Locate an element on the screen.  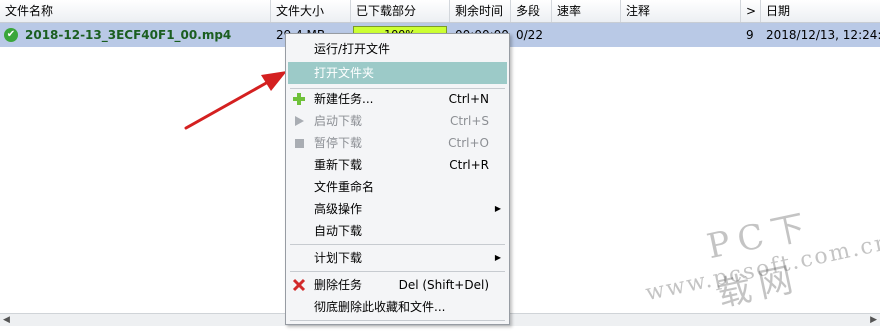
column-name: 文件名称 is located at coordinates (135, 11).